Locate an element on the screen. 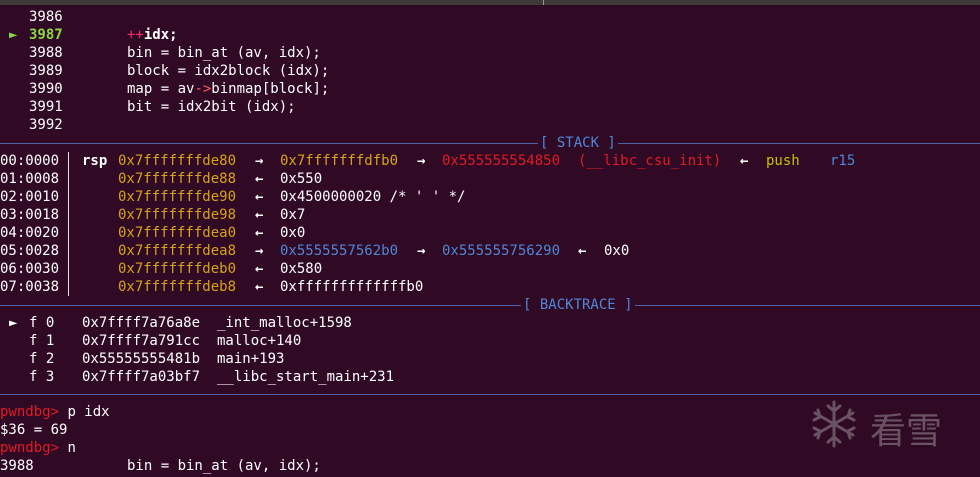  stack-register: rsp is located at coordinates (95, 161).